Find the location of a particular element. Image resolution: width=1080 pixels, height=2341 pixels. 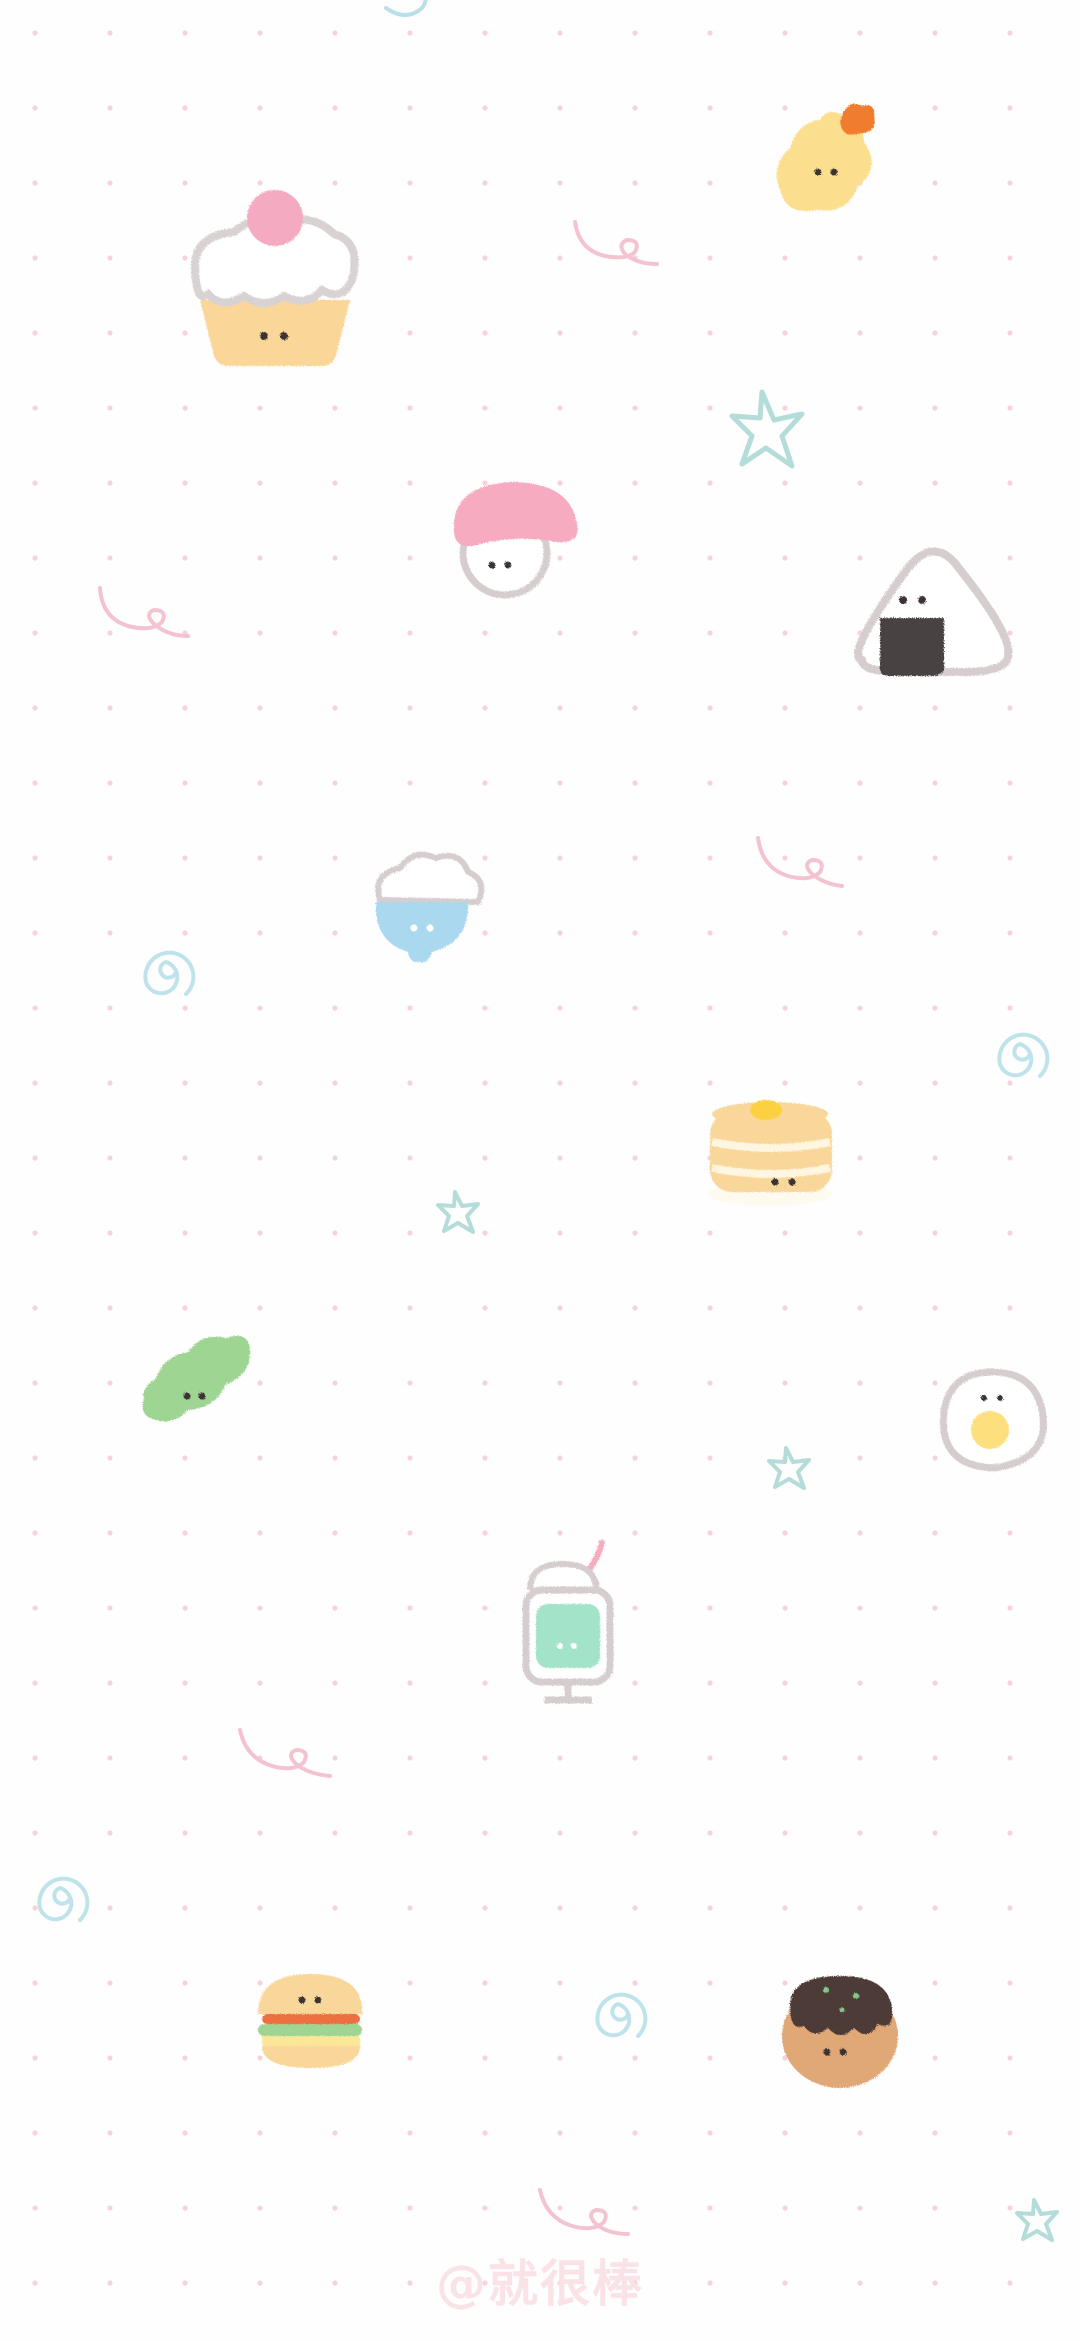

hamburger-icon is located at coordinates (310, 2021).